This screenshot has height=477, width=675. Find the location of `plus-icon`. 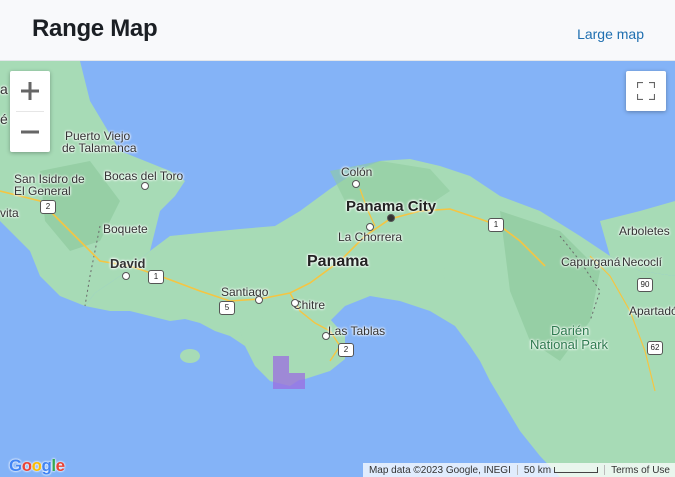

plus-icon is located at coordinates (30, 91).